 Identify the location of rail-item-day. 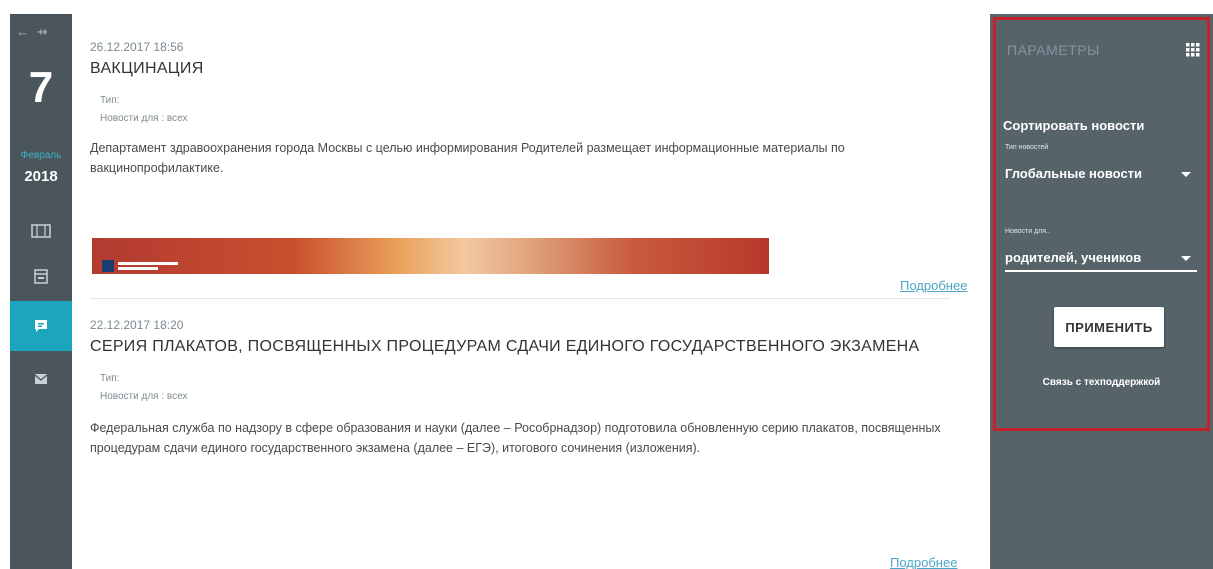
(41, 276).